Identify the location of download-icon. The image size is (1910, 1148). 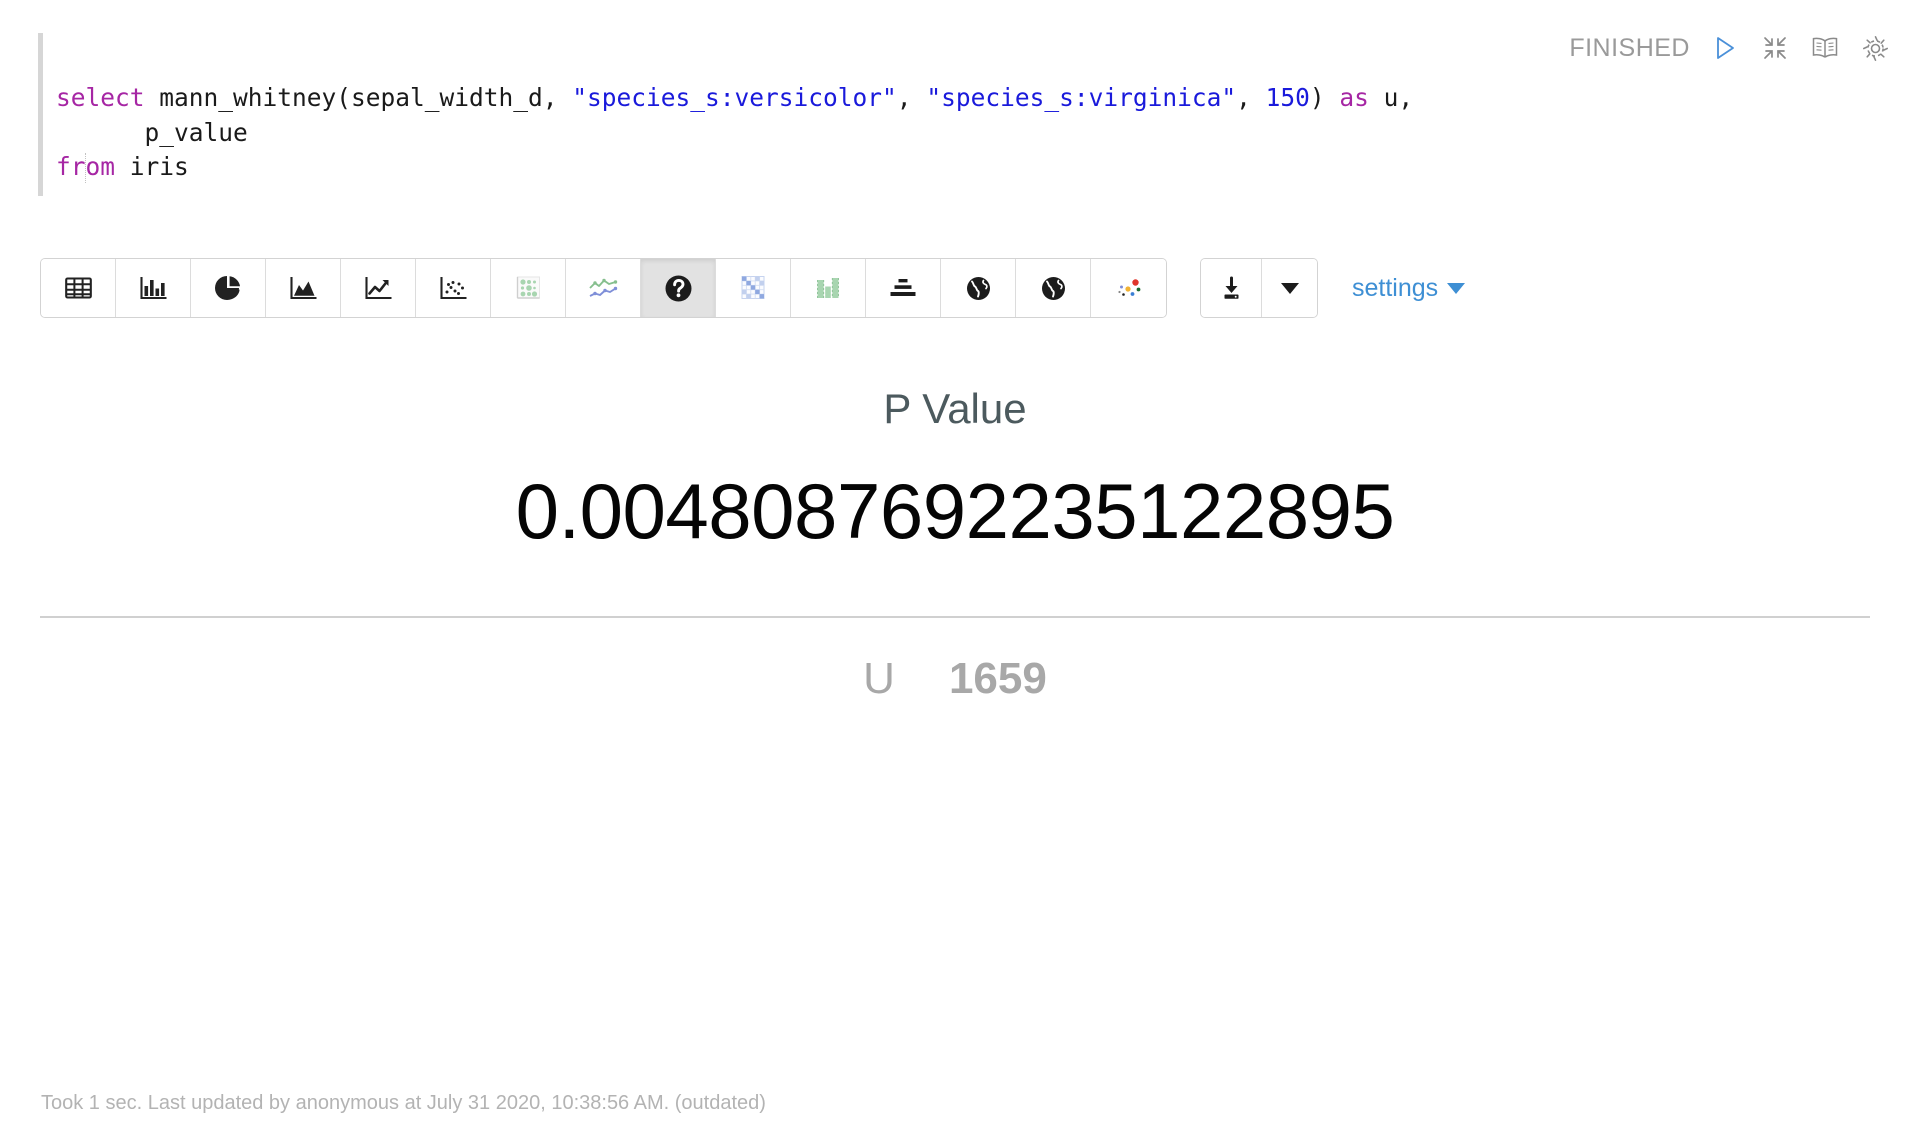
(1231, 288).